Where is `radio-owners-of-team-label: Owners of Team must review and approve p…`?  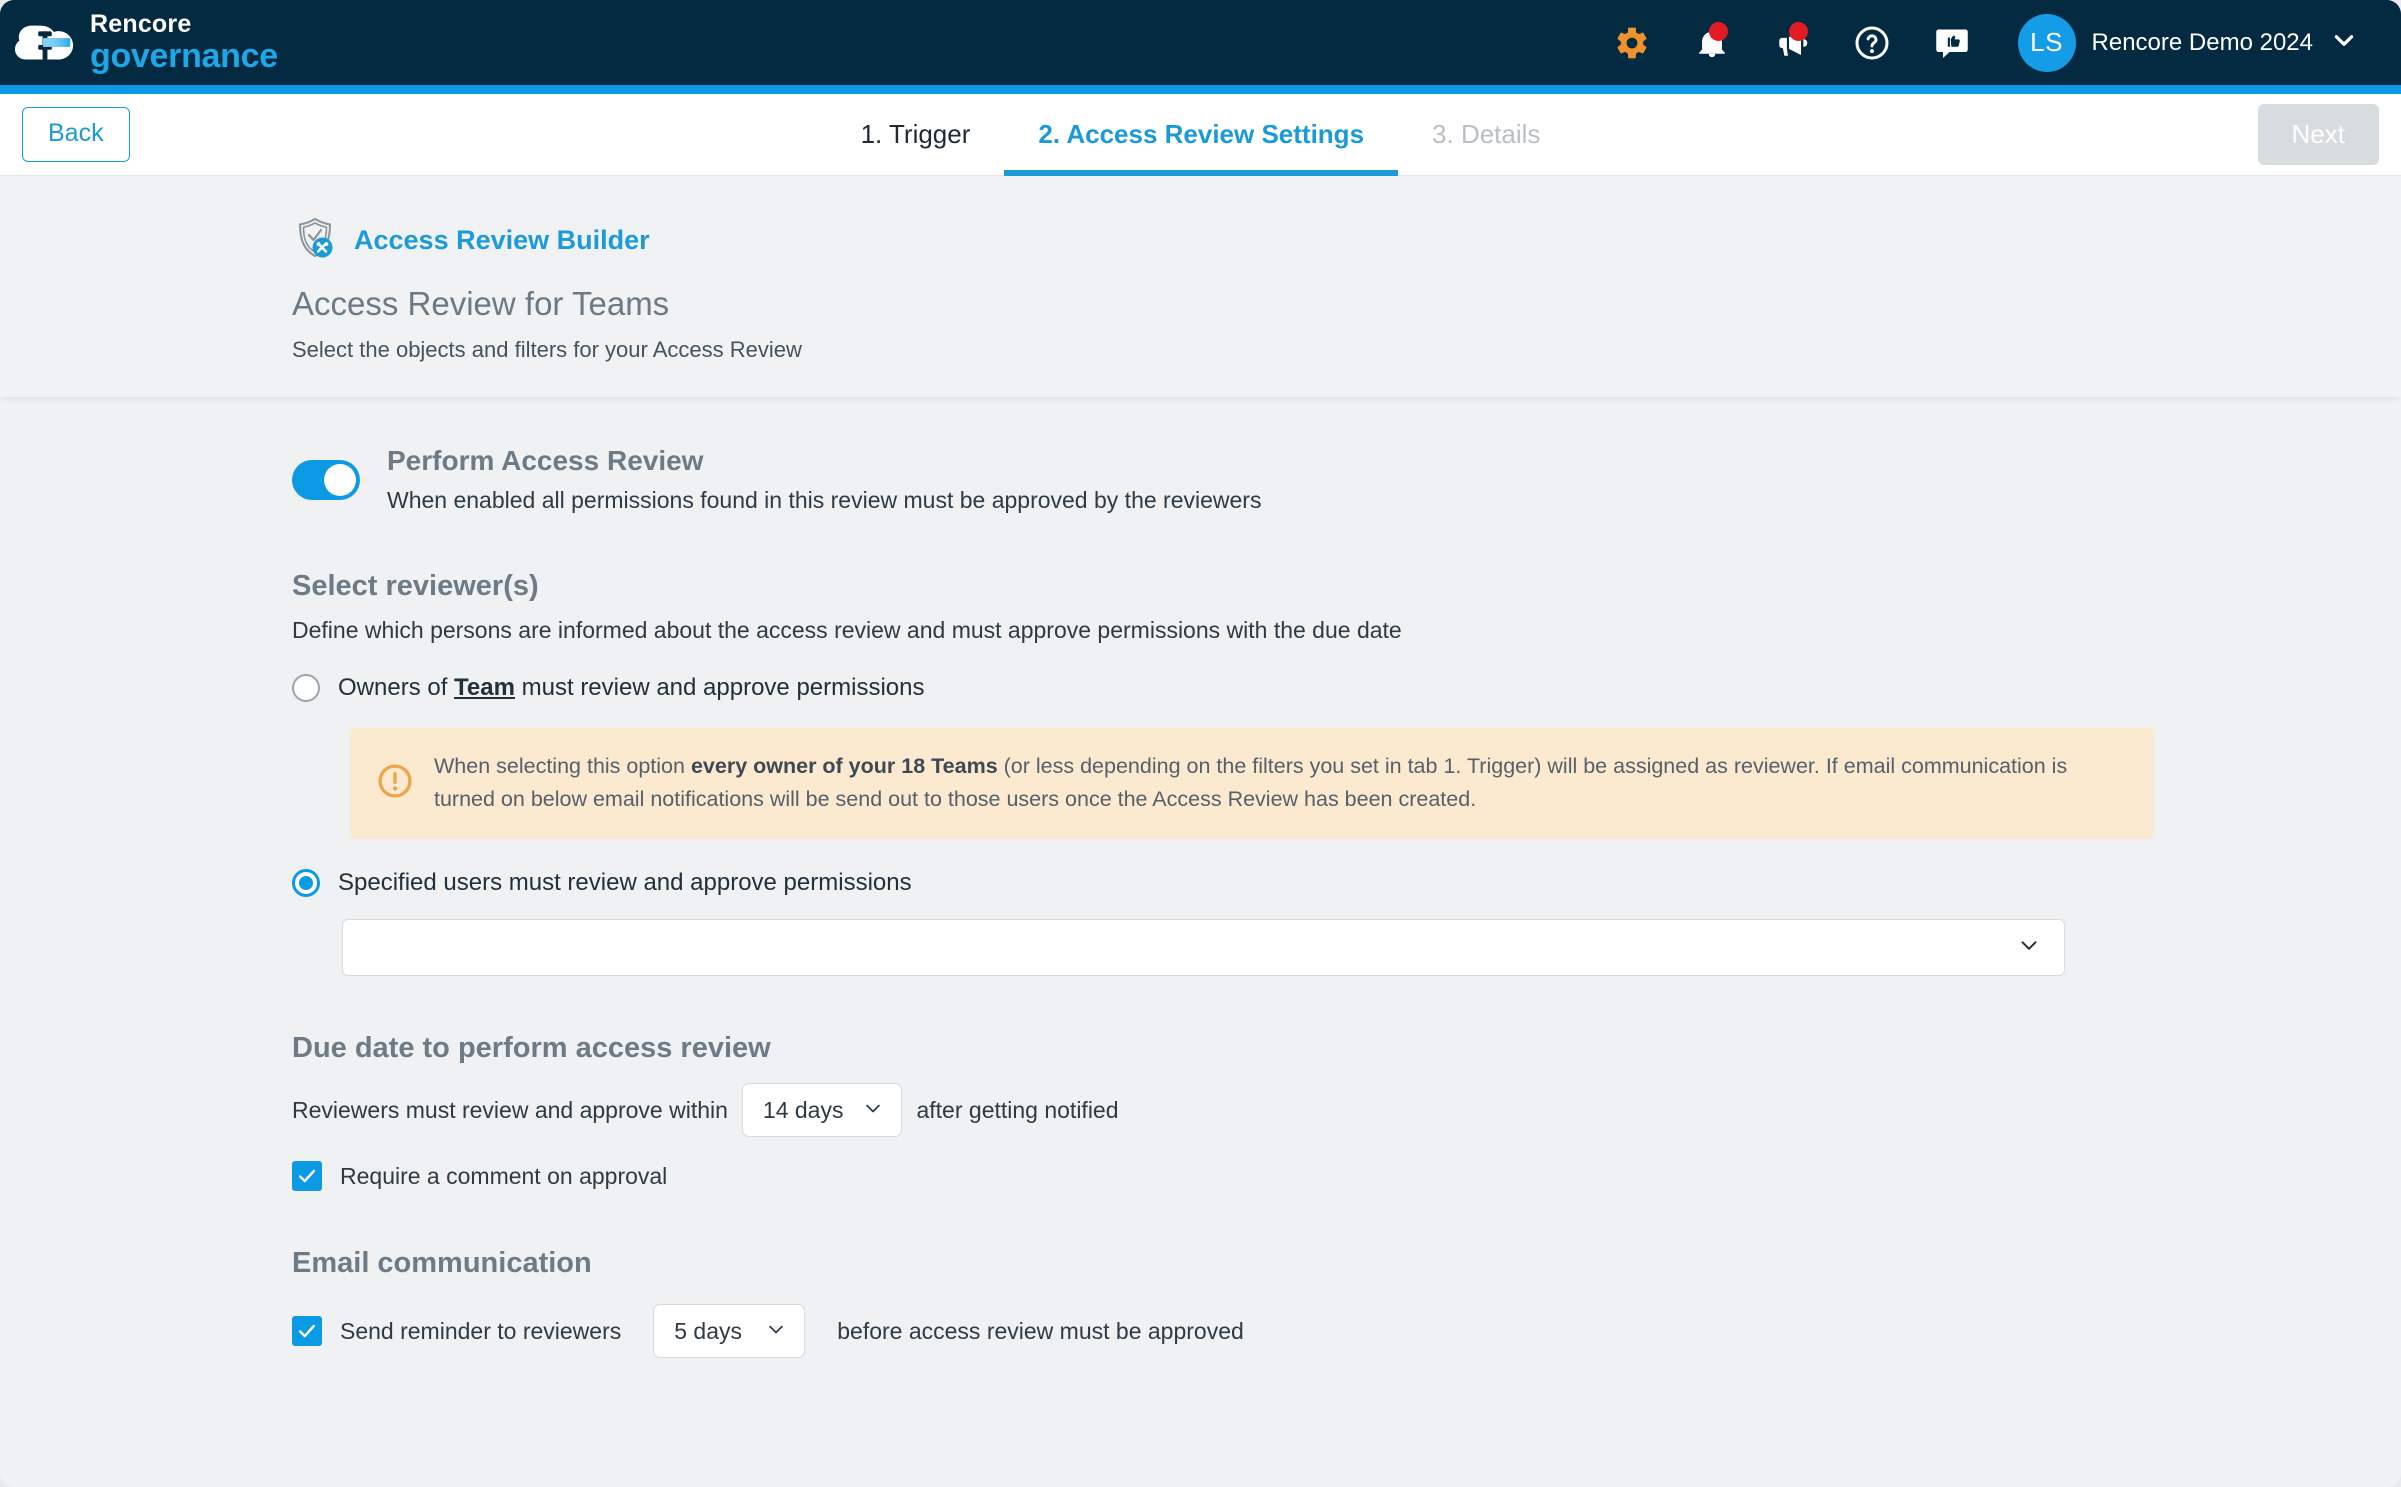
radio-owners-of-team-label: Owners of Team must review and approve p… is located at coordinates (631, 687).